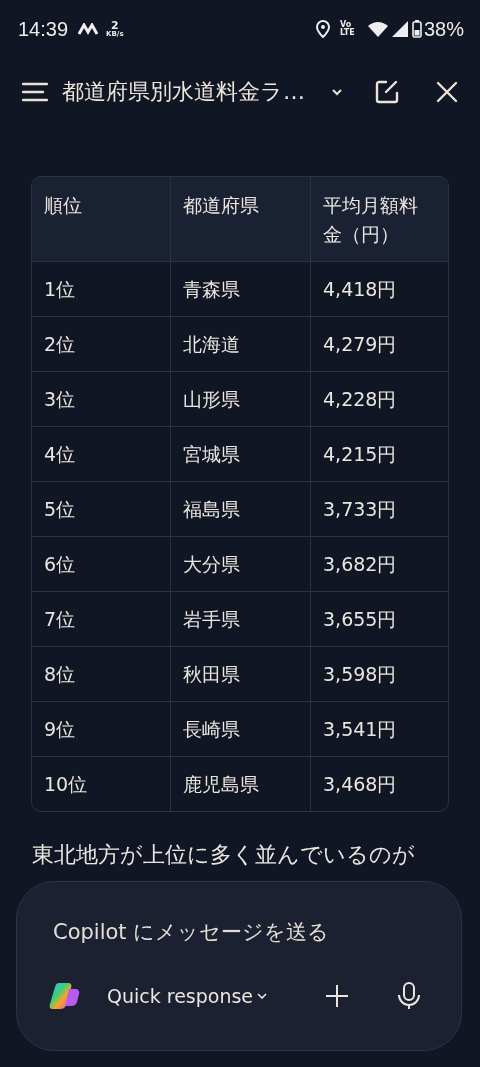  Describe the element at coordinates (101, 398) in the screenshot. I see `table-cell: 3位` at that location.